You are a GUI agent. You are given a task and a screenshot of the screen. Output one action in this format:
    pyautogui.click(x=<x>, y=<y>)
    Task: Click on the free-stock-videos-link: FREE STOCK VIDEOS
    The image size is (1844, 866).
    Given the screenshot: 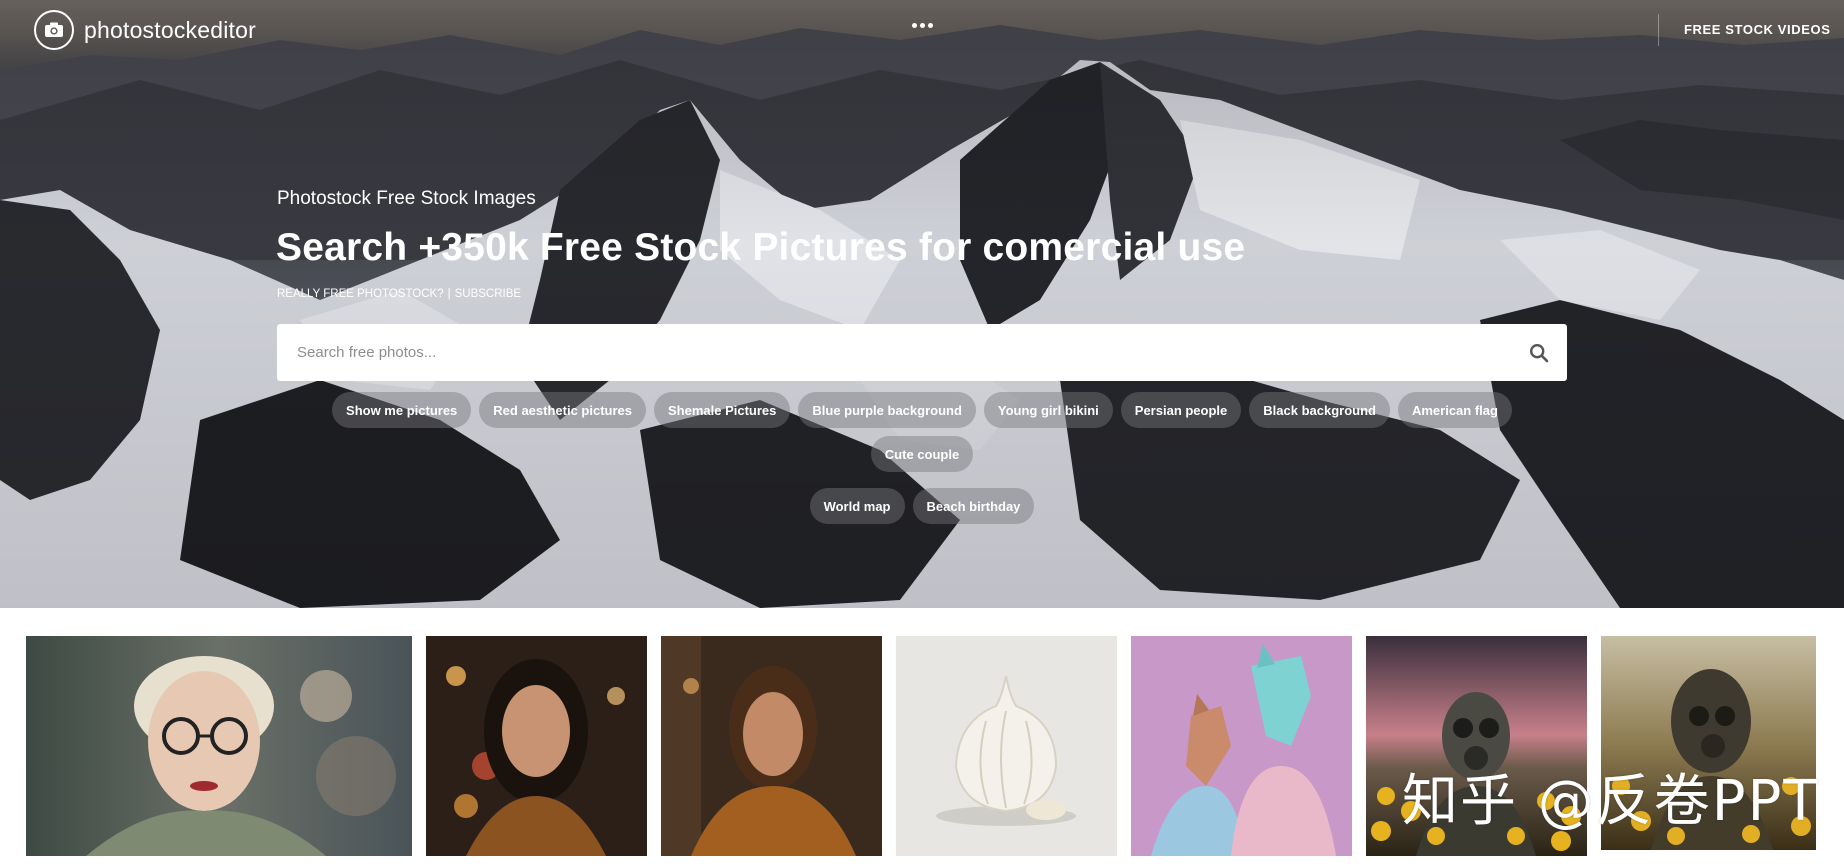 What is the action you would take?
    pyautogui.click(x=1757, y=29)
    